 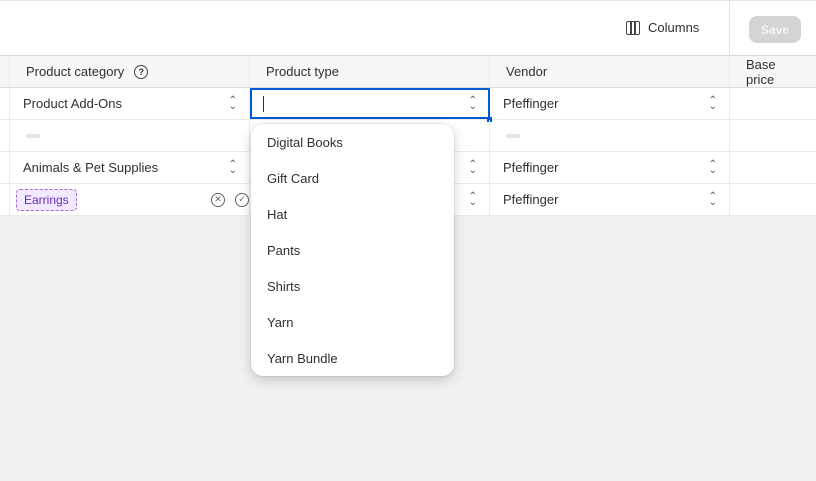 I want to click on columns-icon, so click(x=633, y=27).